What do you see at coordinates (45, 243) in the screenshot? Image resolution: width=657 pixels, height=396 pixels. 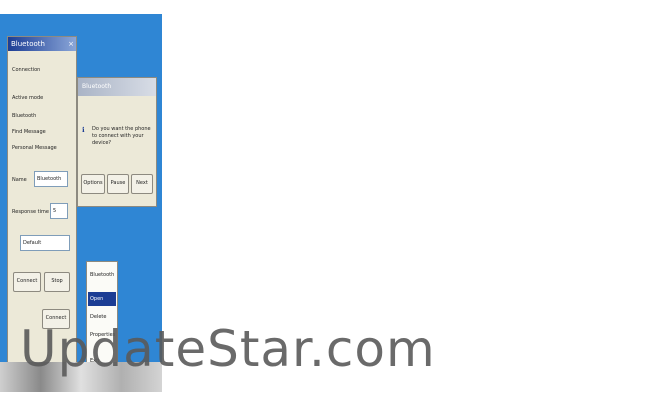 I see `mode-select: Default` at bounding box center [45, 243].